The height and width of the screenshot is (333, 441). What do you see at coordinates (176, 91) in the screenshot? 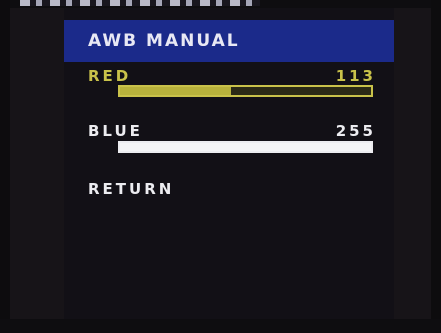
I see `red-level-fill` at bounding box center [176, 91].